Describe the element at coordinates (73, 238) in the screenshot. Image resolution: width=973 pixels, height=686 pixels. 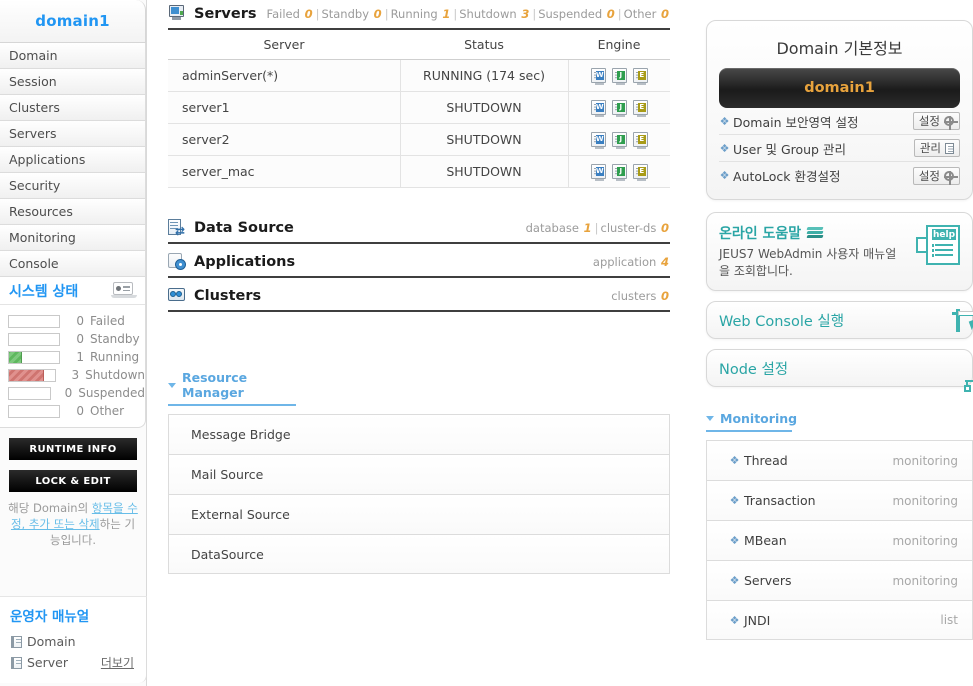
I see `sidebar-item-monitoring: Monitoring` at that location.